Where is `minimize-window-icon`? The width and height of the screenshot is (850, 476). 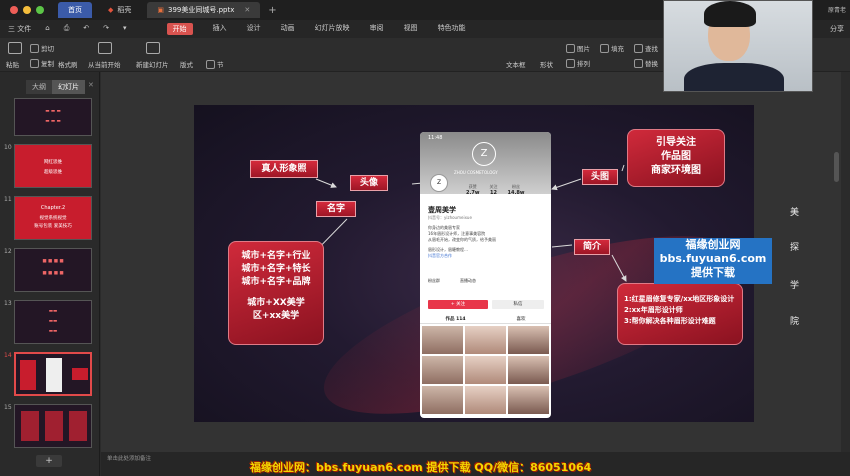 minimize-window-icon is located at coordinates (27, 10).